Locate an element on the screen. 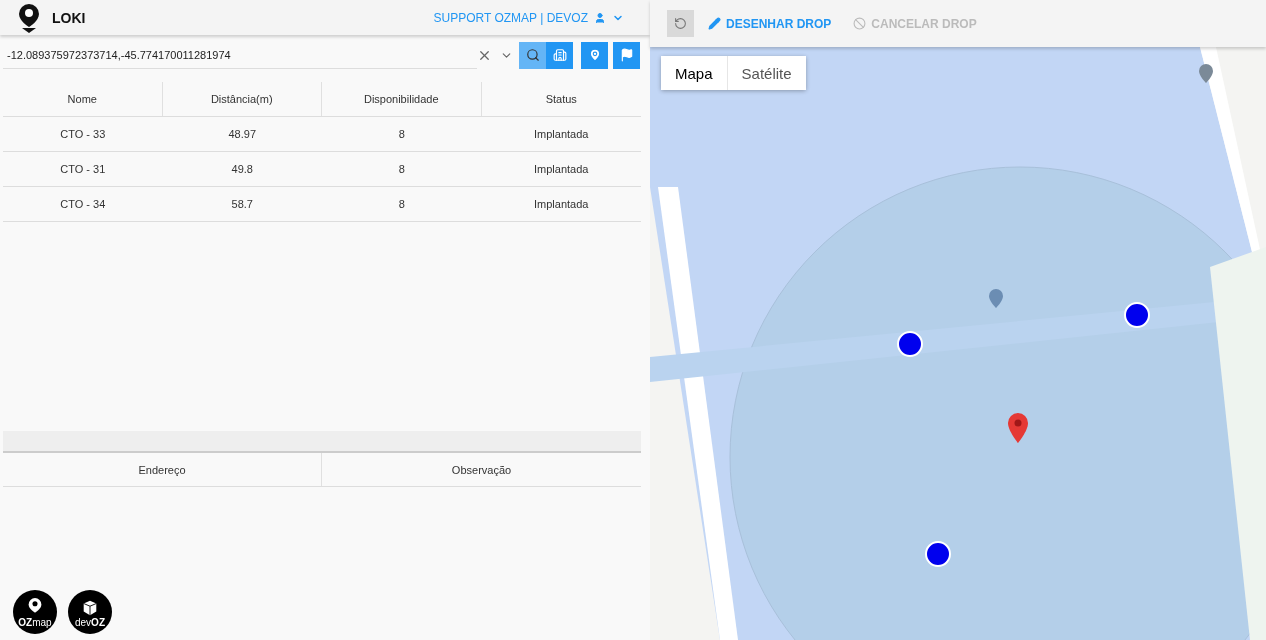  search-icon is located at coordinates (532, 55).